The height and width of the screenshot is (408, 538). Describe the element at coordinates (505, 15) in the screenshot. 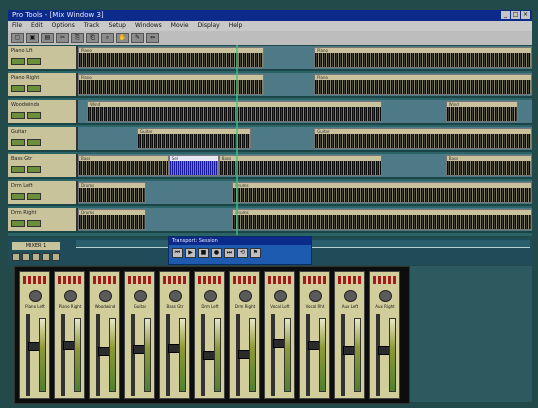

I see `minimize-icon: _` at that location.